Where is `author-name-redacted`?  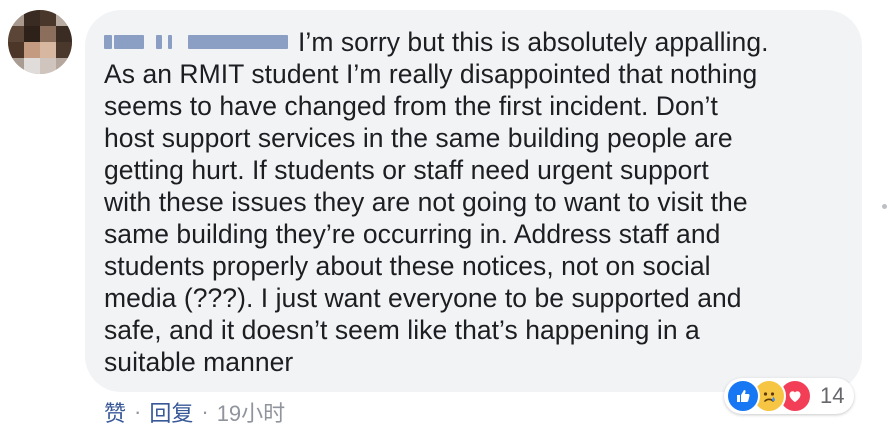 author-name-redacted is located at coordinates (199, 42).